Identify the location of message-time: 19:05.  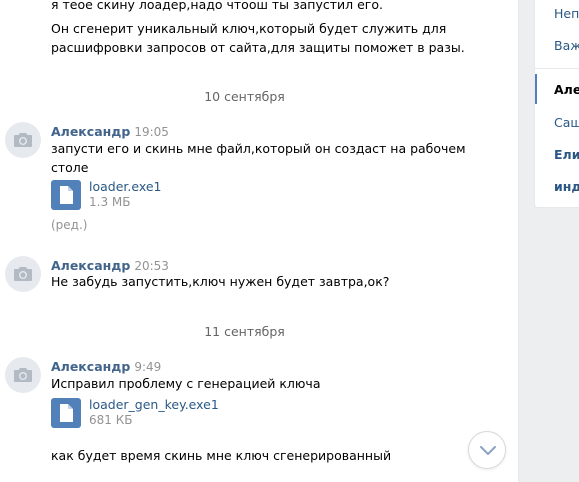
(151, 132).